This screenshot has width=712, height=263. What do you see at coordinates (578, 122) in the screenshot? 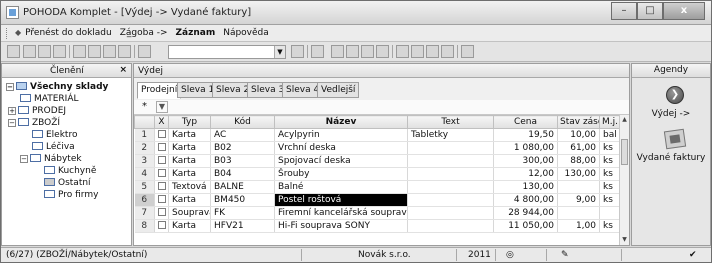
I see `column-header-stav-zasoby: Stav zásoby` at bounding box center [578, 122].